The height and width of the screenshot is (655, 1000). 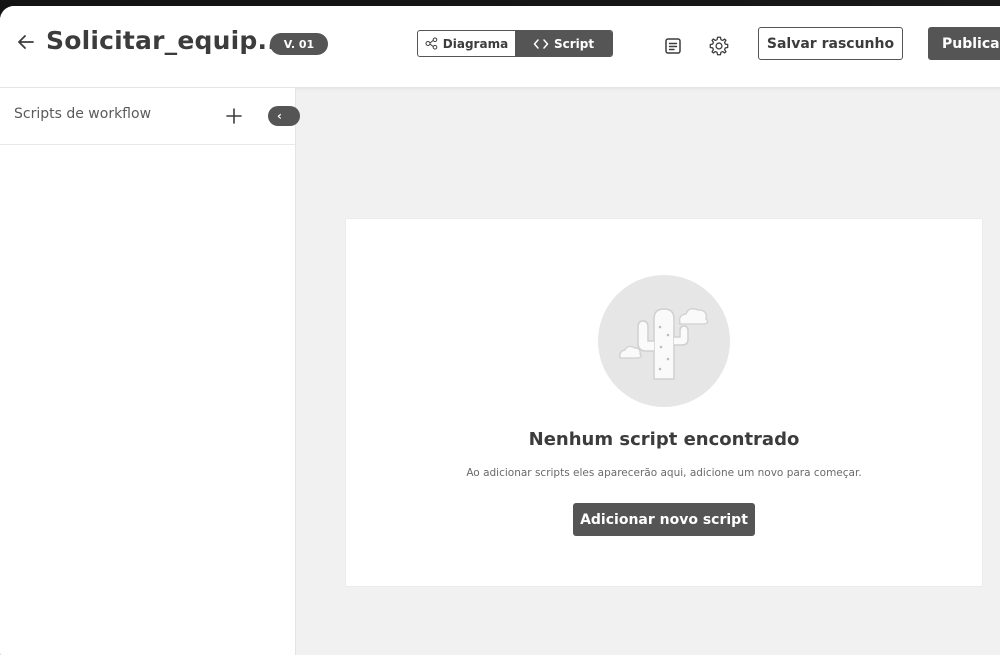 What do you see at coordinates (299, 44) in the screenshot?
I see `version-badge: V. 01` at bounding box center [299, 44].